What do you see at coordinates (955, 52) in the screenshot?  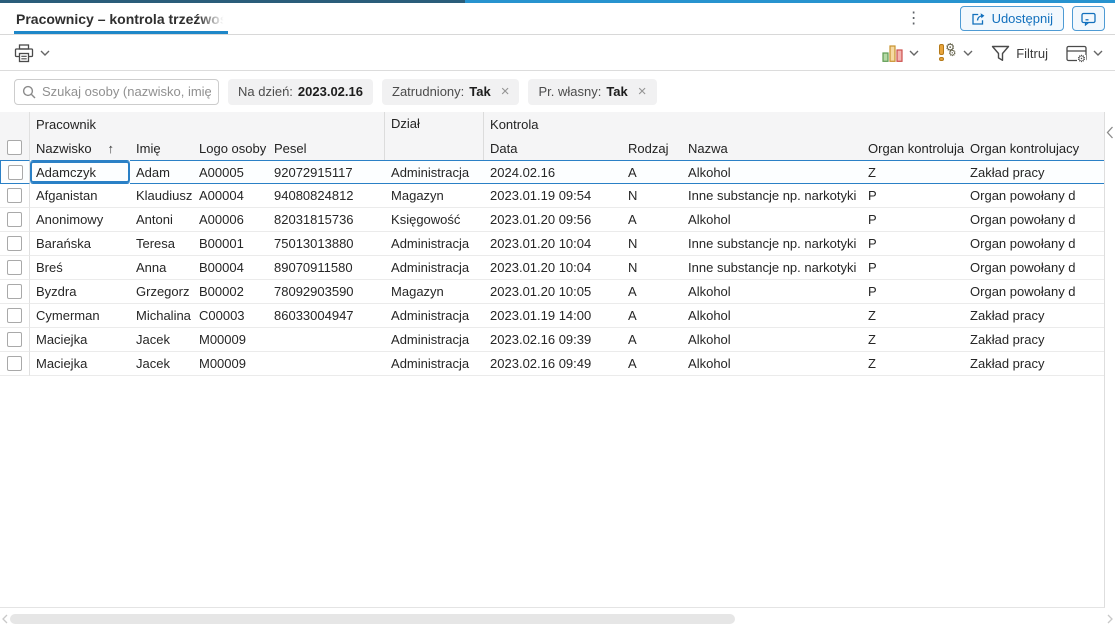 I see `alerts-settings-button: ⚙ ⚙` at bounding box center [955, 52].